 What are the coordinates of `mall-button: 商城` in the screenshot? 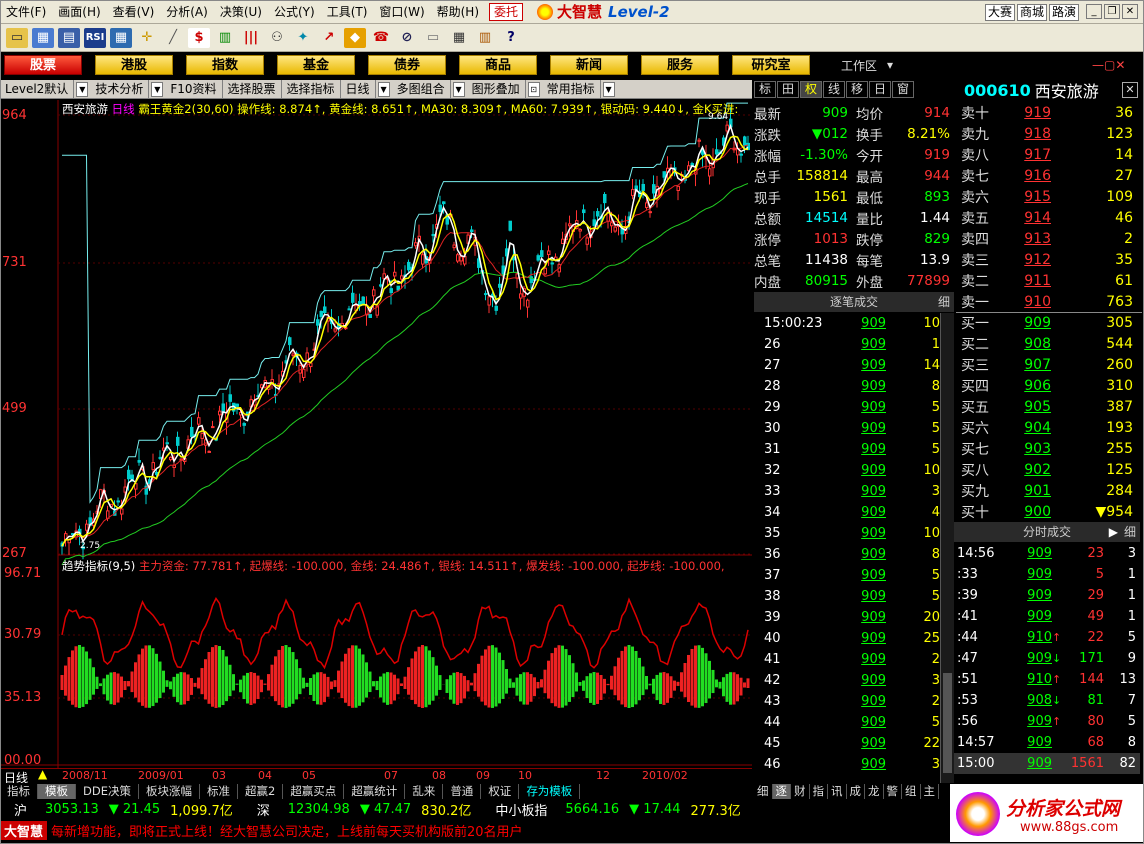 It's located at (1032, 12).